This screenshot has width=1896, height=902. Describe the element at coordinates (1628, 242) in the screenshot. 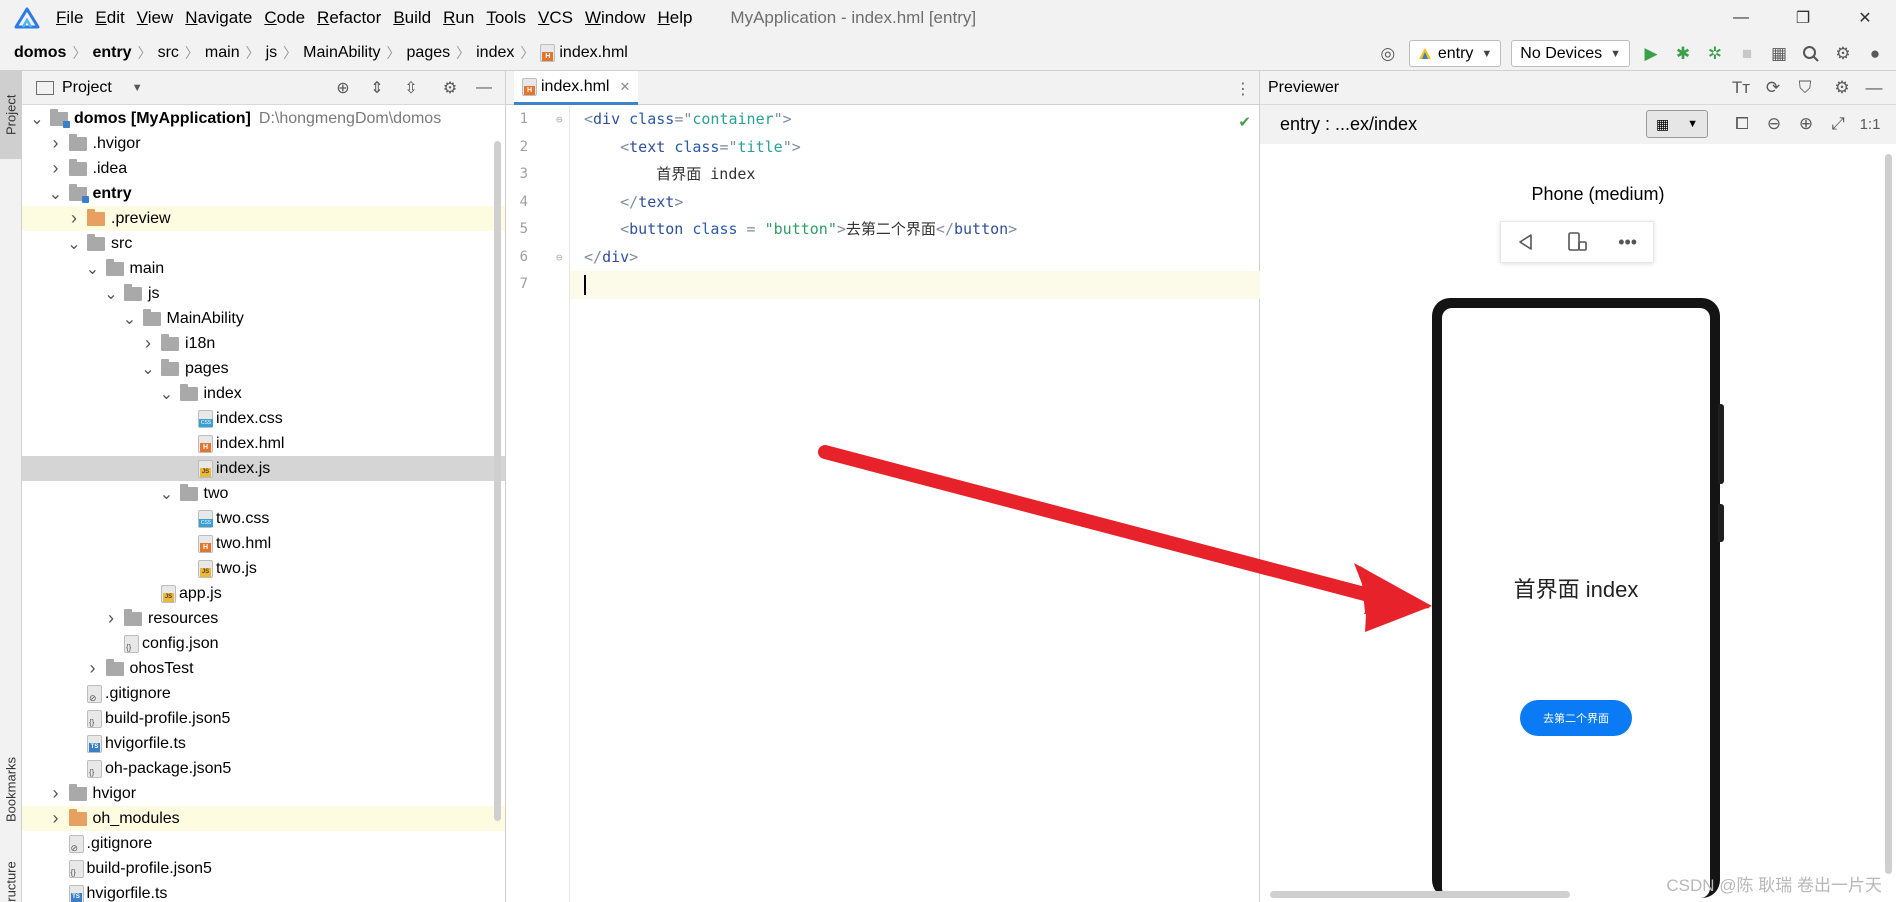

I see `more-icon: •••` at that location.